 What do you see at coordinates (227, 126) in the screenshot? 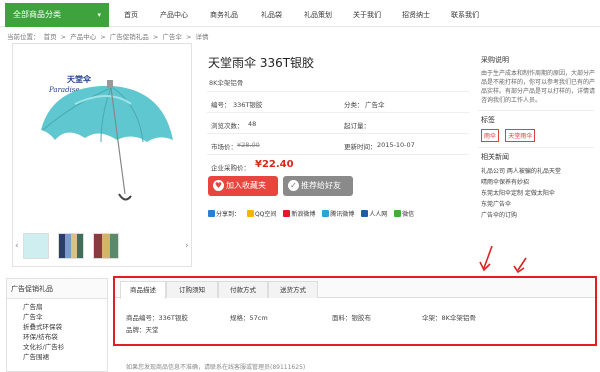
I see `property-label: 浏览次数：` at bounding box center [227, 126].